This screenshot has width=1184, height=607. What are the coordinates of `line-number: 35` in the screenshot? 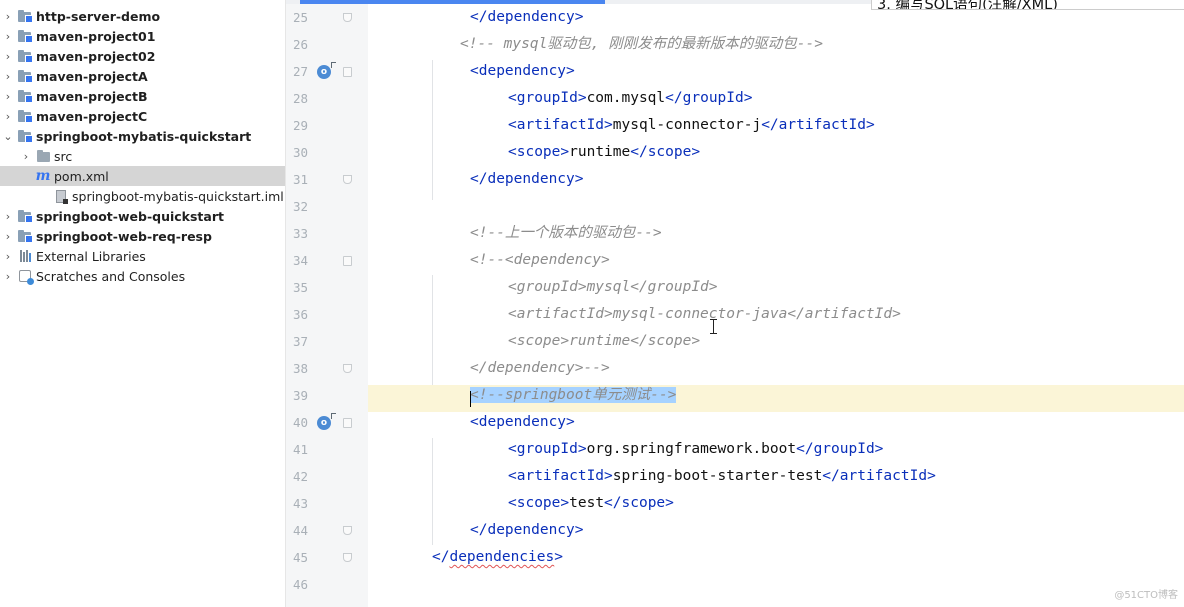 It's located at (300, 287).